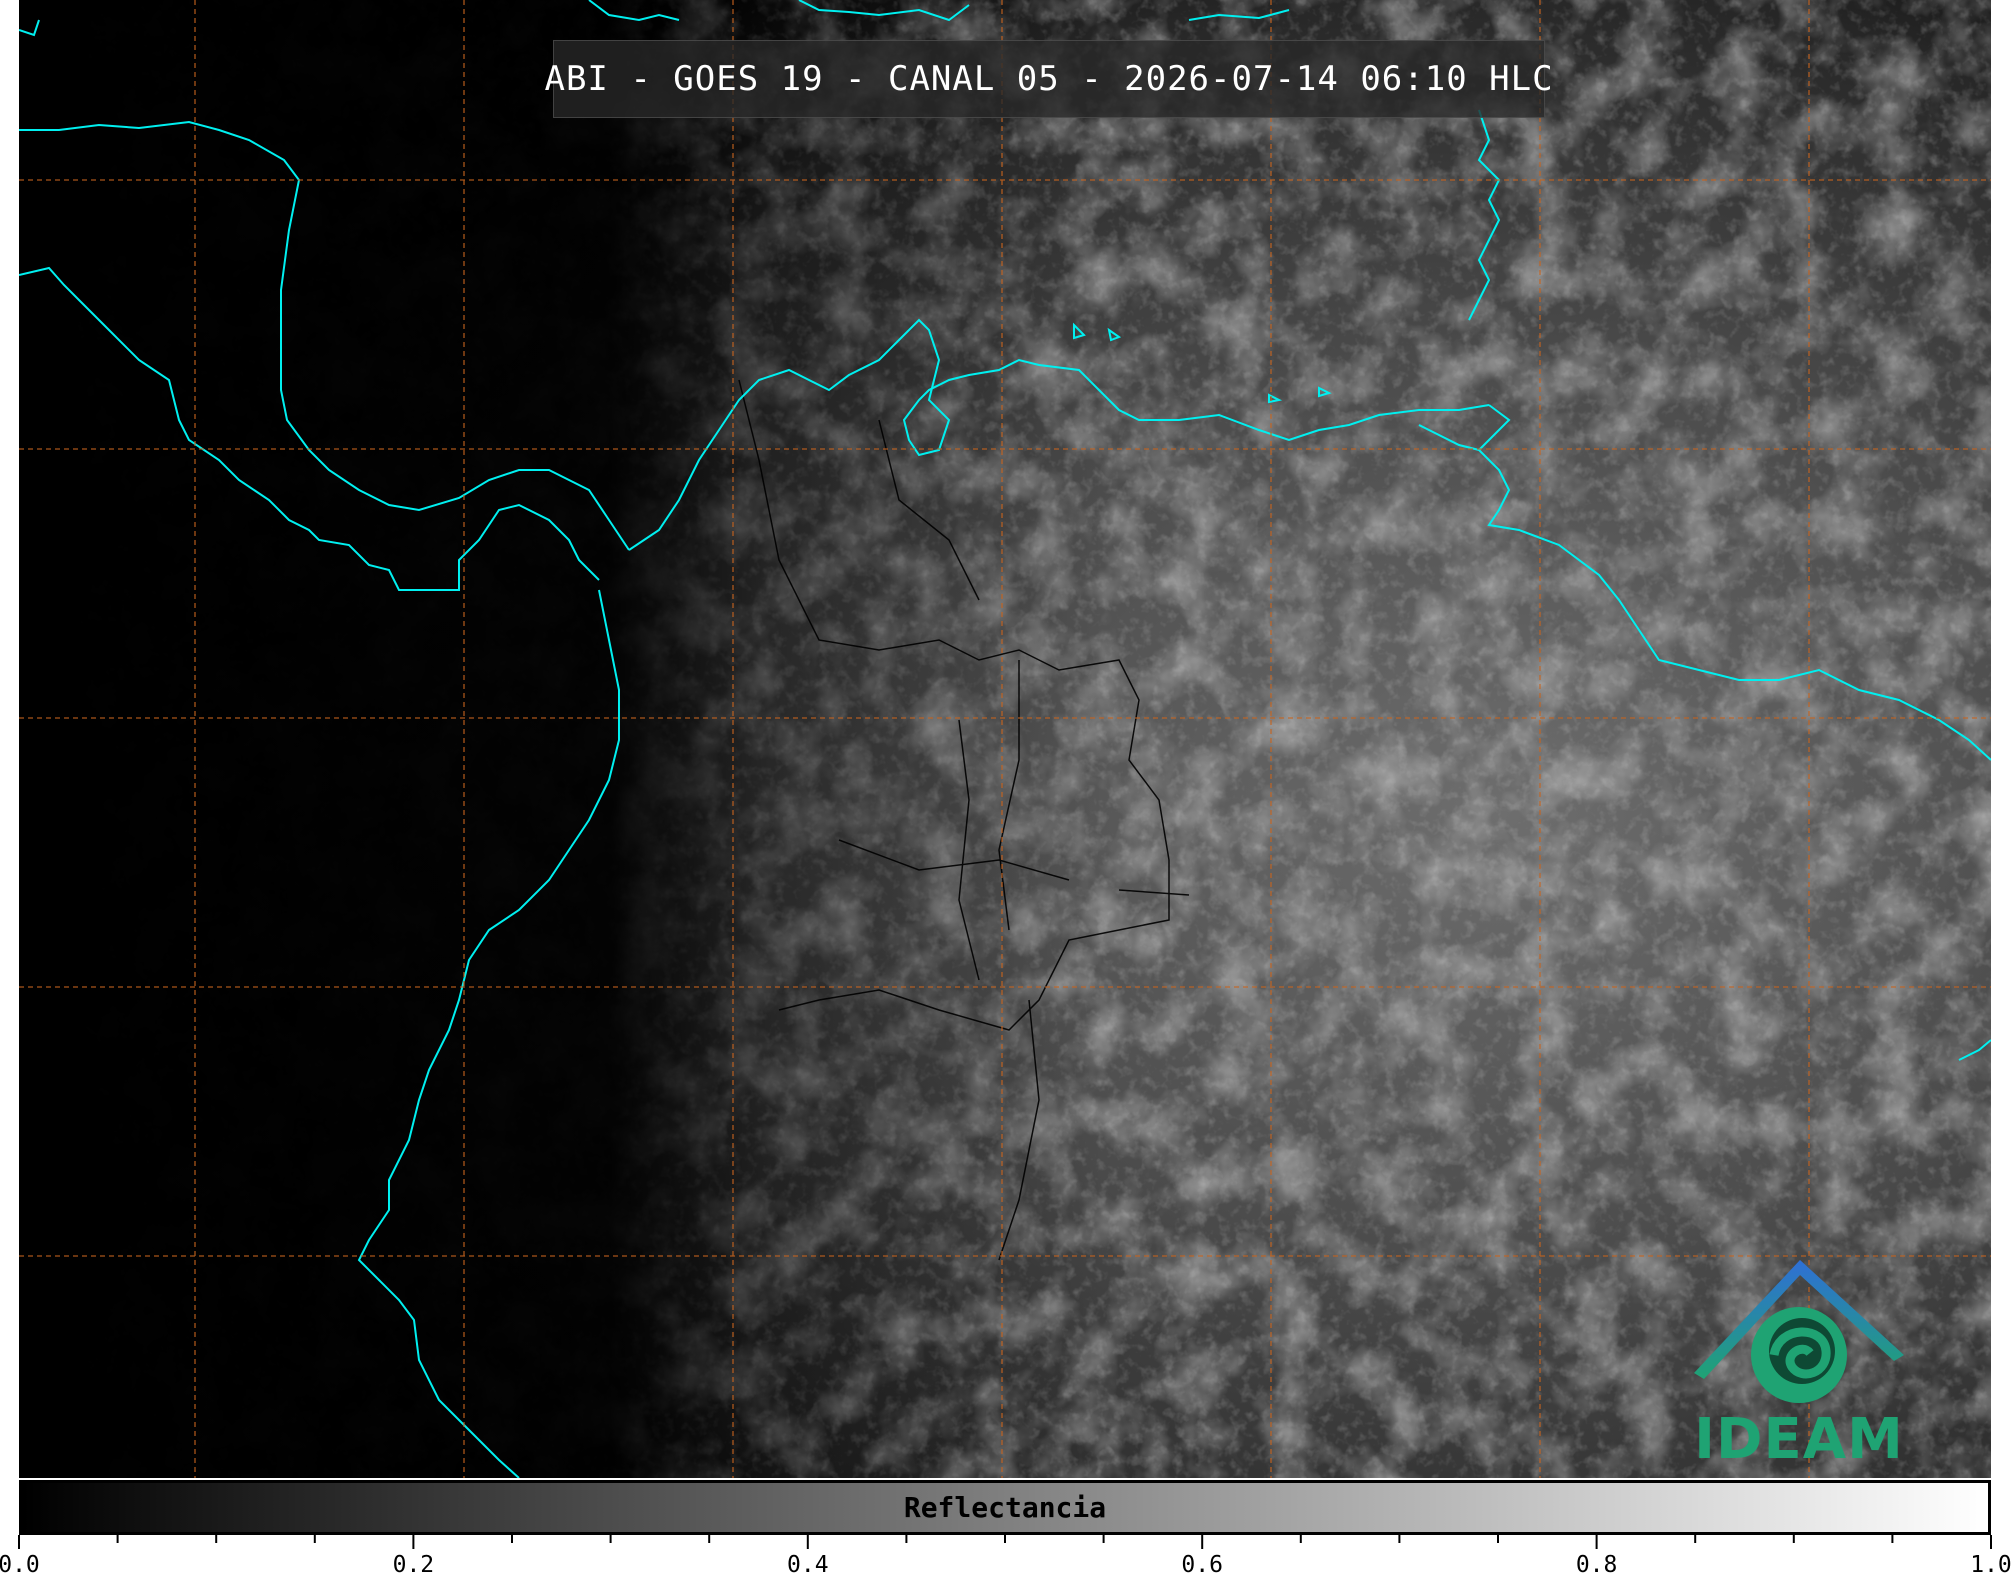  Describe the element at coordinates (1990, 1565) in the screenshot. I see `colorbar-tick-label: 1.0` at that location.